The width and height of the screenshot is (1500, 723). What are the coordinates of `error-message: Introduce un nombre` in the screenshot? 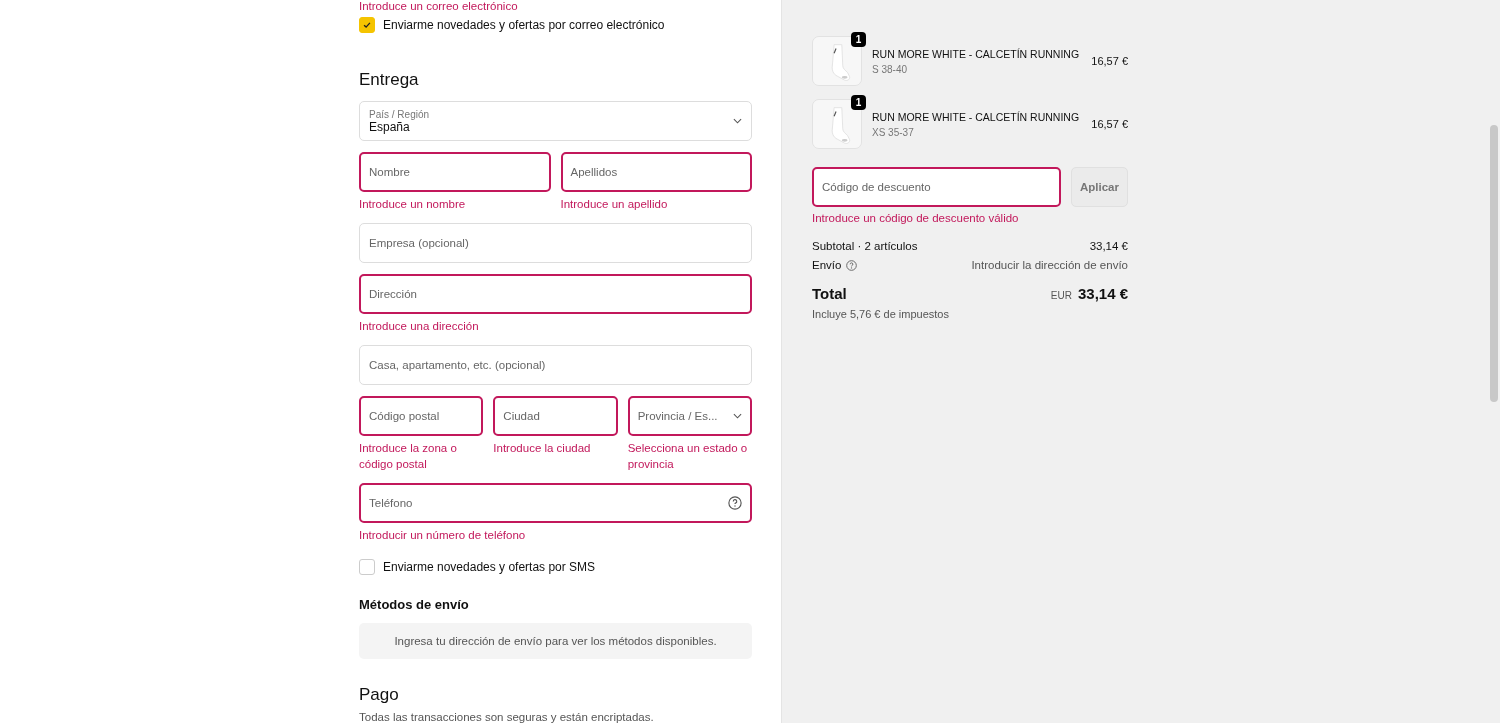 It's located at (413, 204).